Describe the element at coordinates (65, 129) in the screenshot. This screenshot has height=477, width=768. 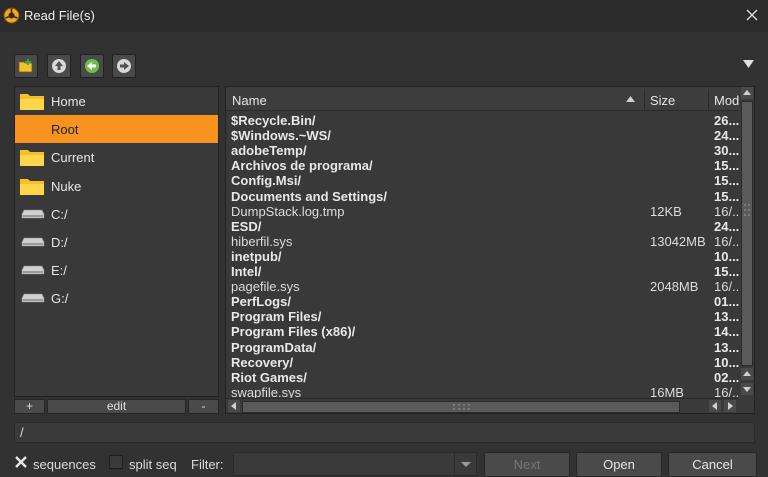
I see `sidebar-item-label: Root` at that location.